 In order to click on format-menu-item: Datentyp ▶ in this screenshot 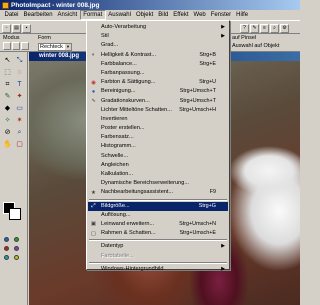, I will do `click(158, 246)`.